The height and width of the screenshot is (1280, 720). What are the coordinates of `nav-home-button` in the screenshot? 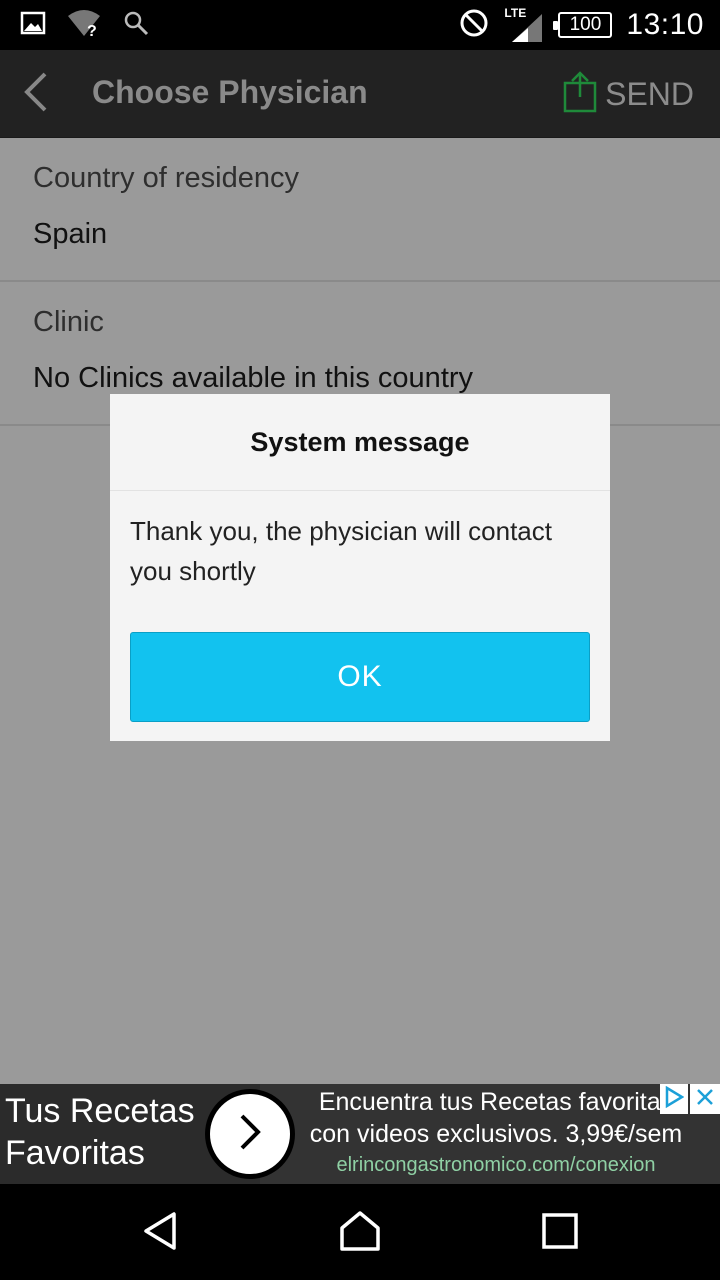 It's located at (360, 1233).